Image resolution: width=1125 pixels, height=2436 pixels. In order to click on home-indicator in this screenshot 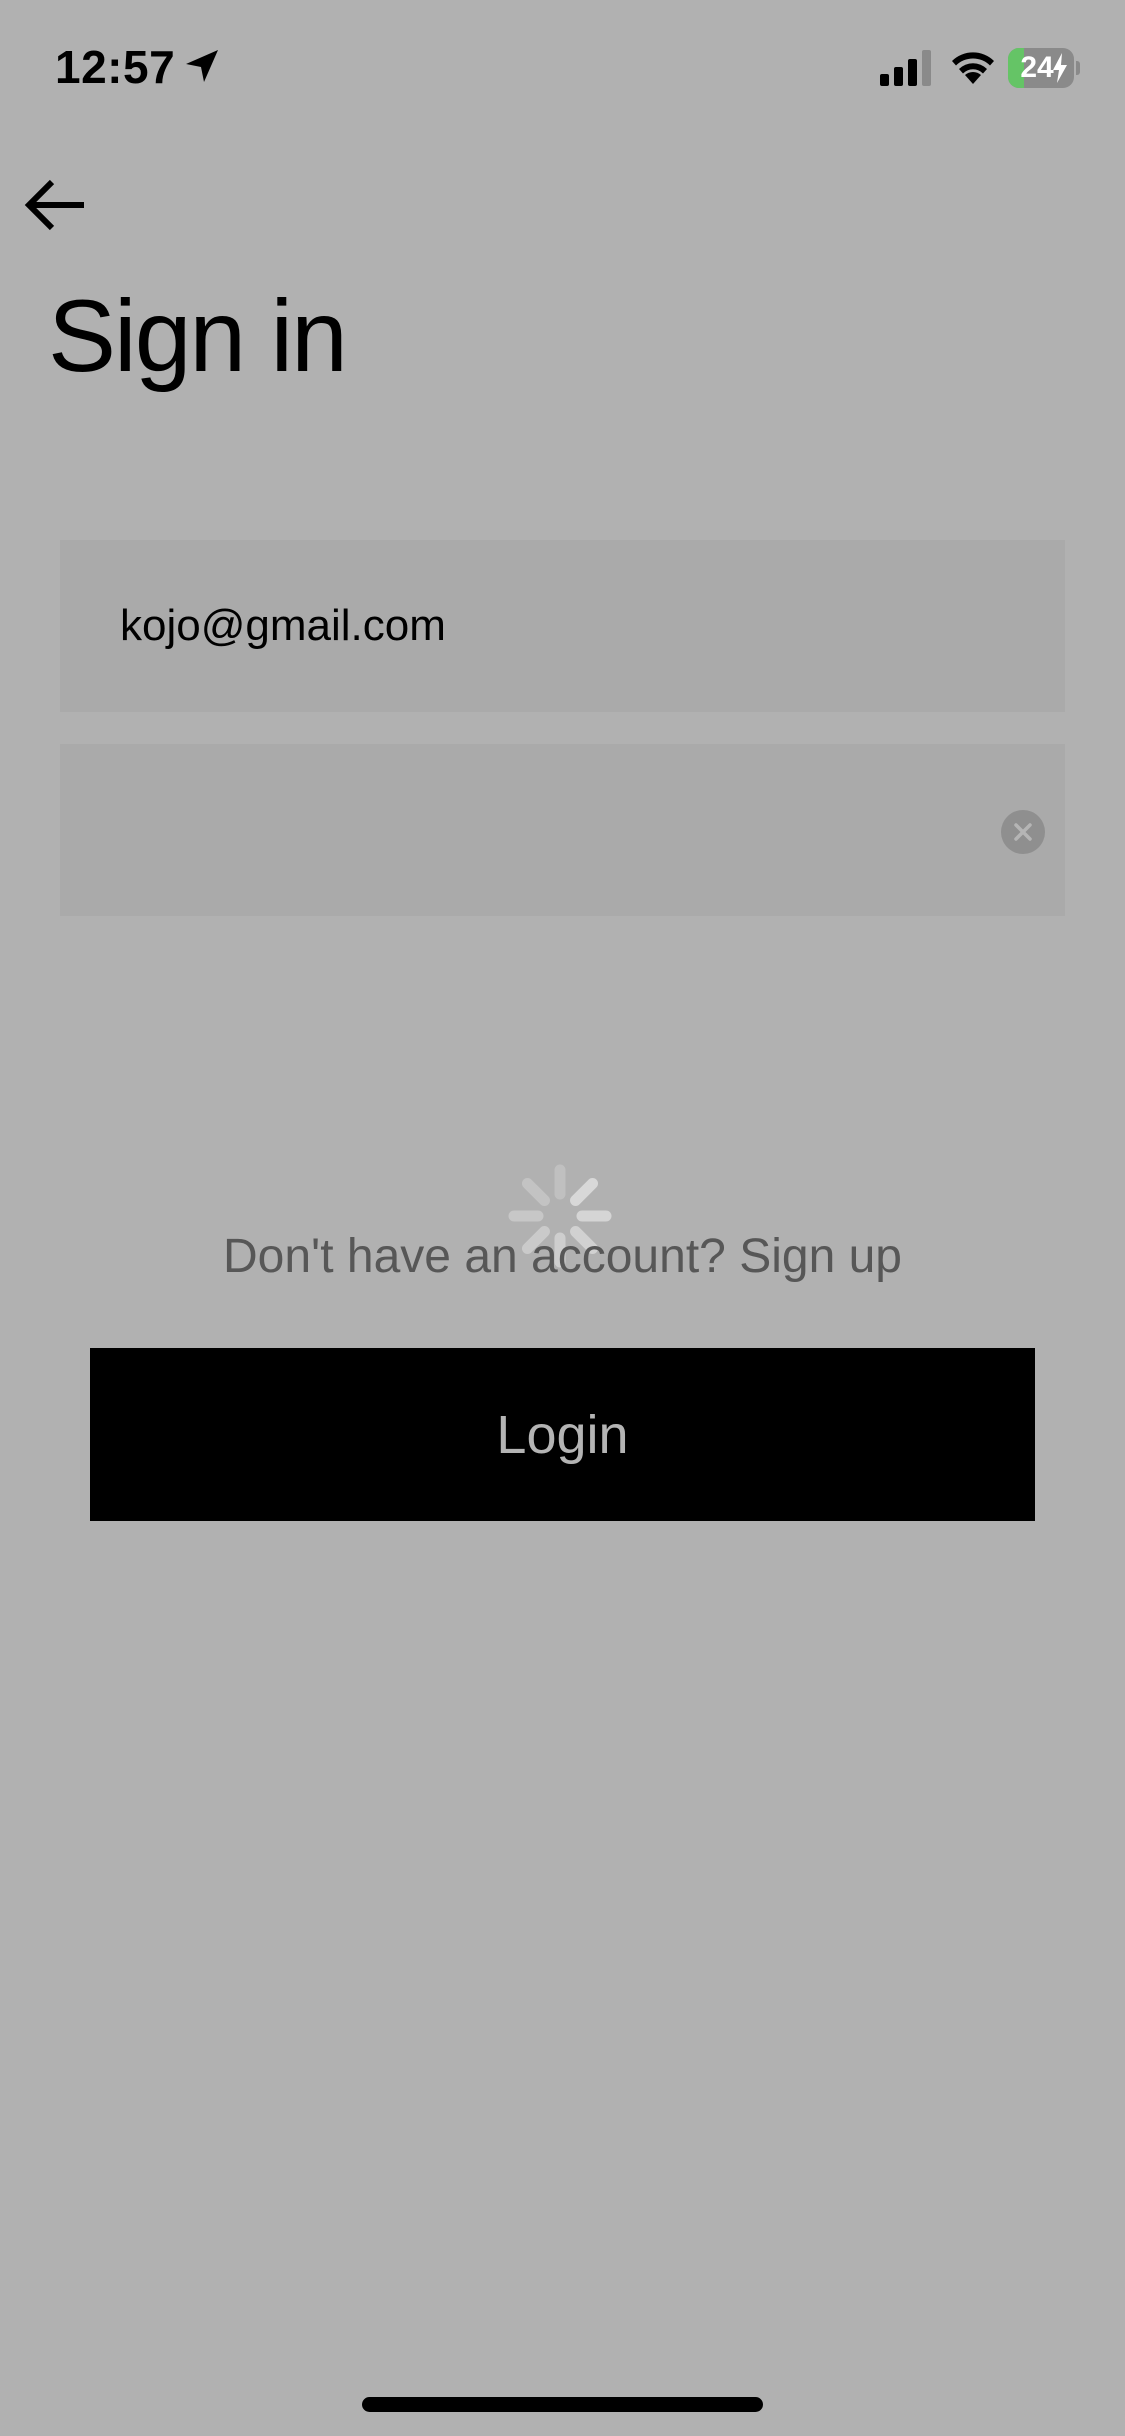, I will do `click(562, 2404)`.